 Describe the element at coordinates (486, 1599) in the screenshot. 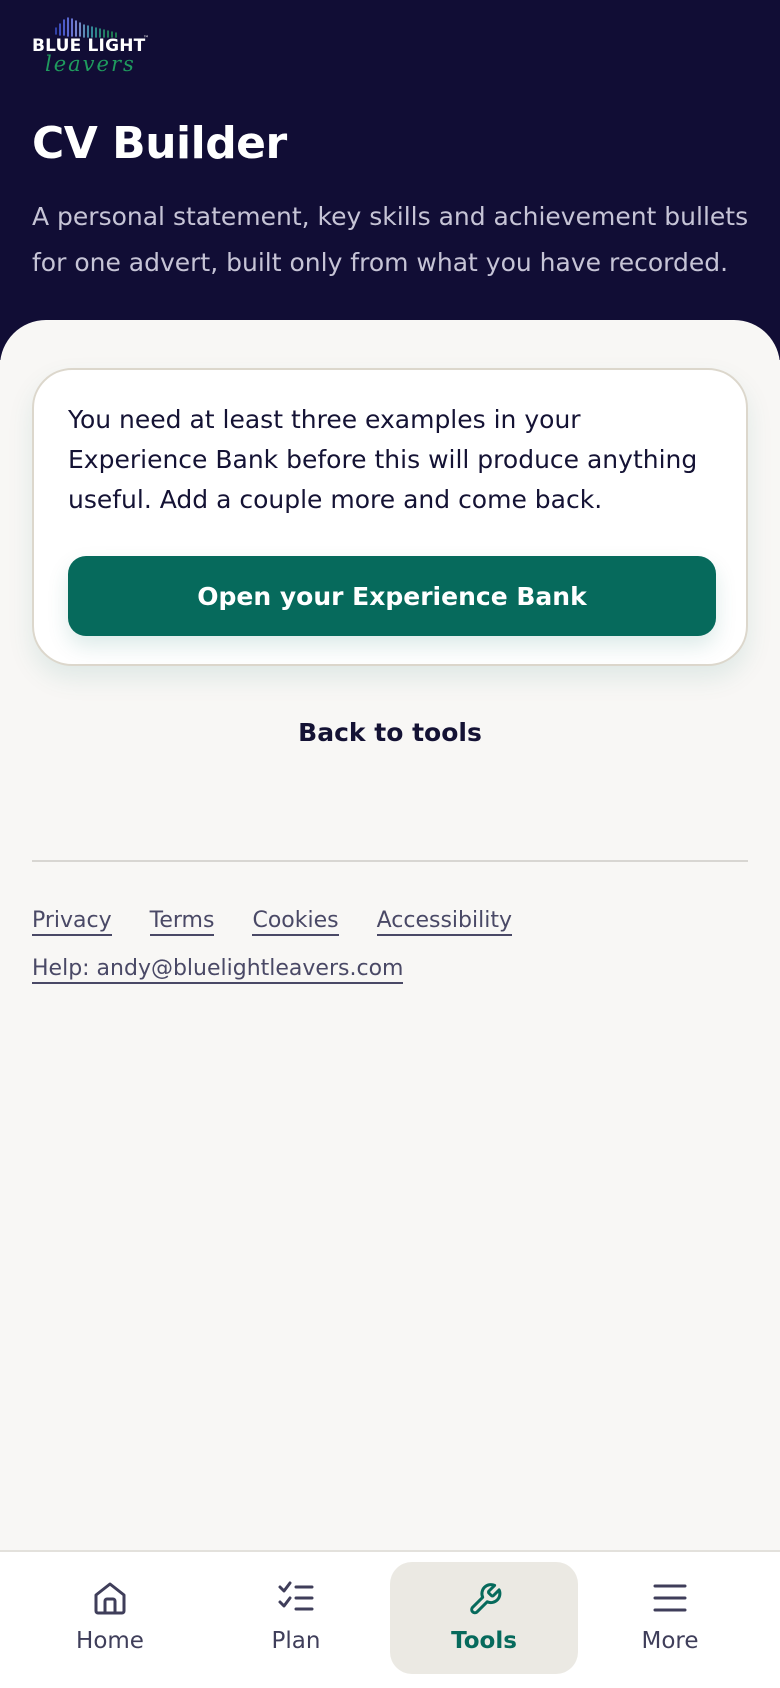

I see `wrench-icon` at that location.